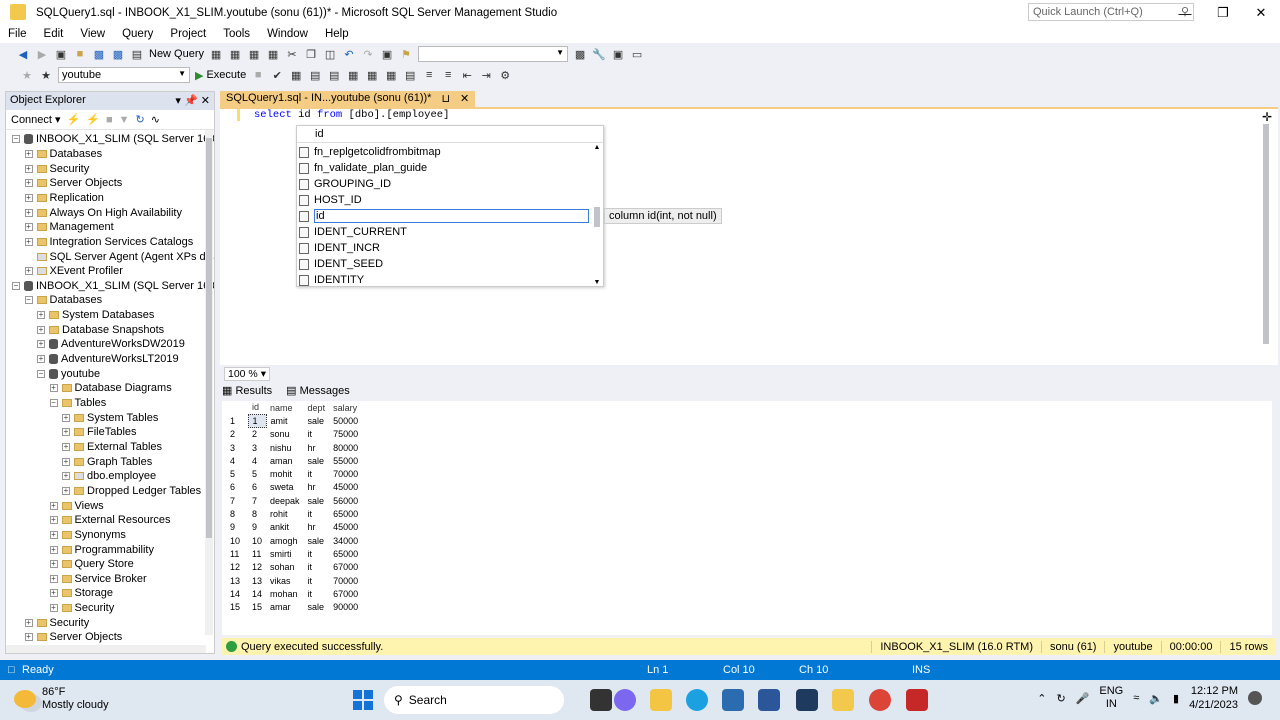 The width and height of the screenshot is (1280, 720). Describe the element at coordinates (345, 513) in the screenshot. I see `table-cell: 65000` at that location.